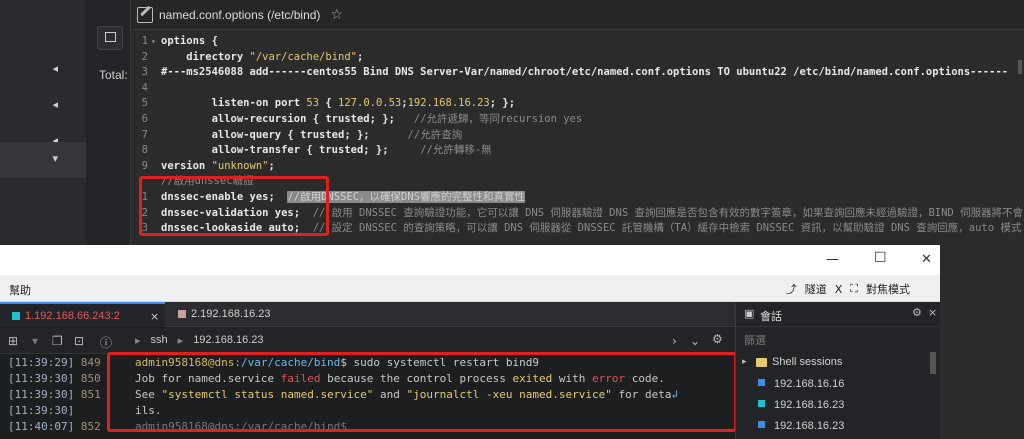 Image resolution: width=1024 pixels, height=439 pixels. Describe the element at coordinates (54, 394) in the screenshot. I see `timestamp-row: [11:39:30] 851` at that location.